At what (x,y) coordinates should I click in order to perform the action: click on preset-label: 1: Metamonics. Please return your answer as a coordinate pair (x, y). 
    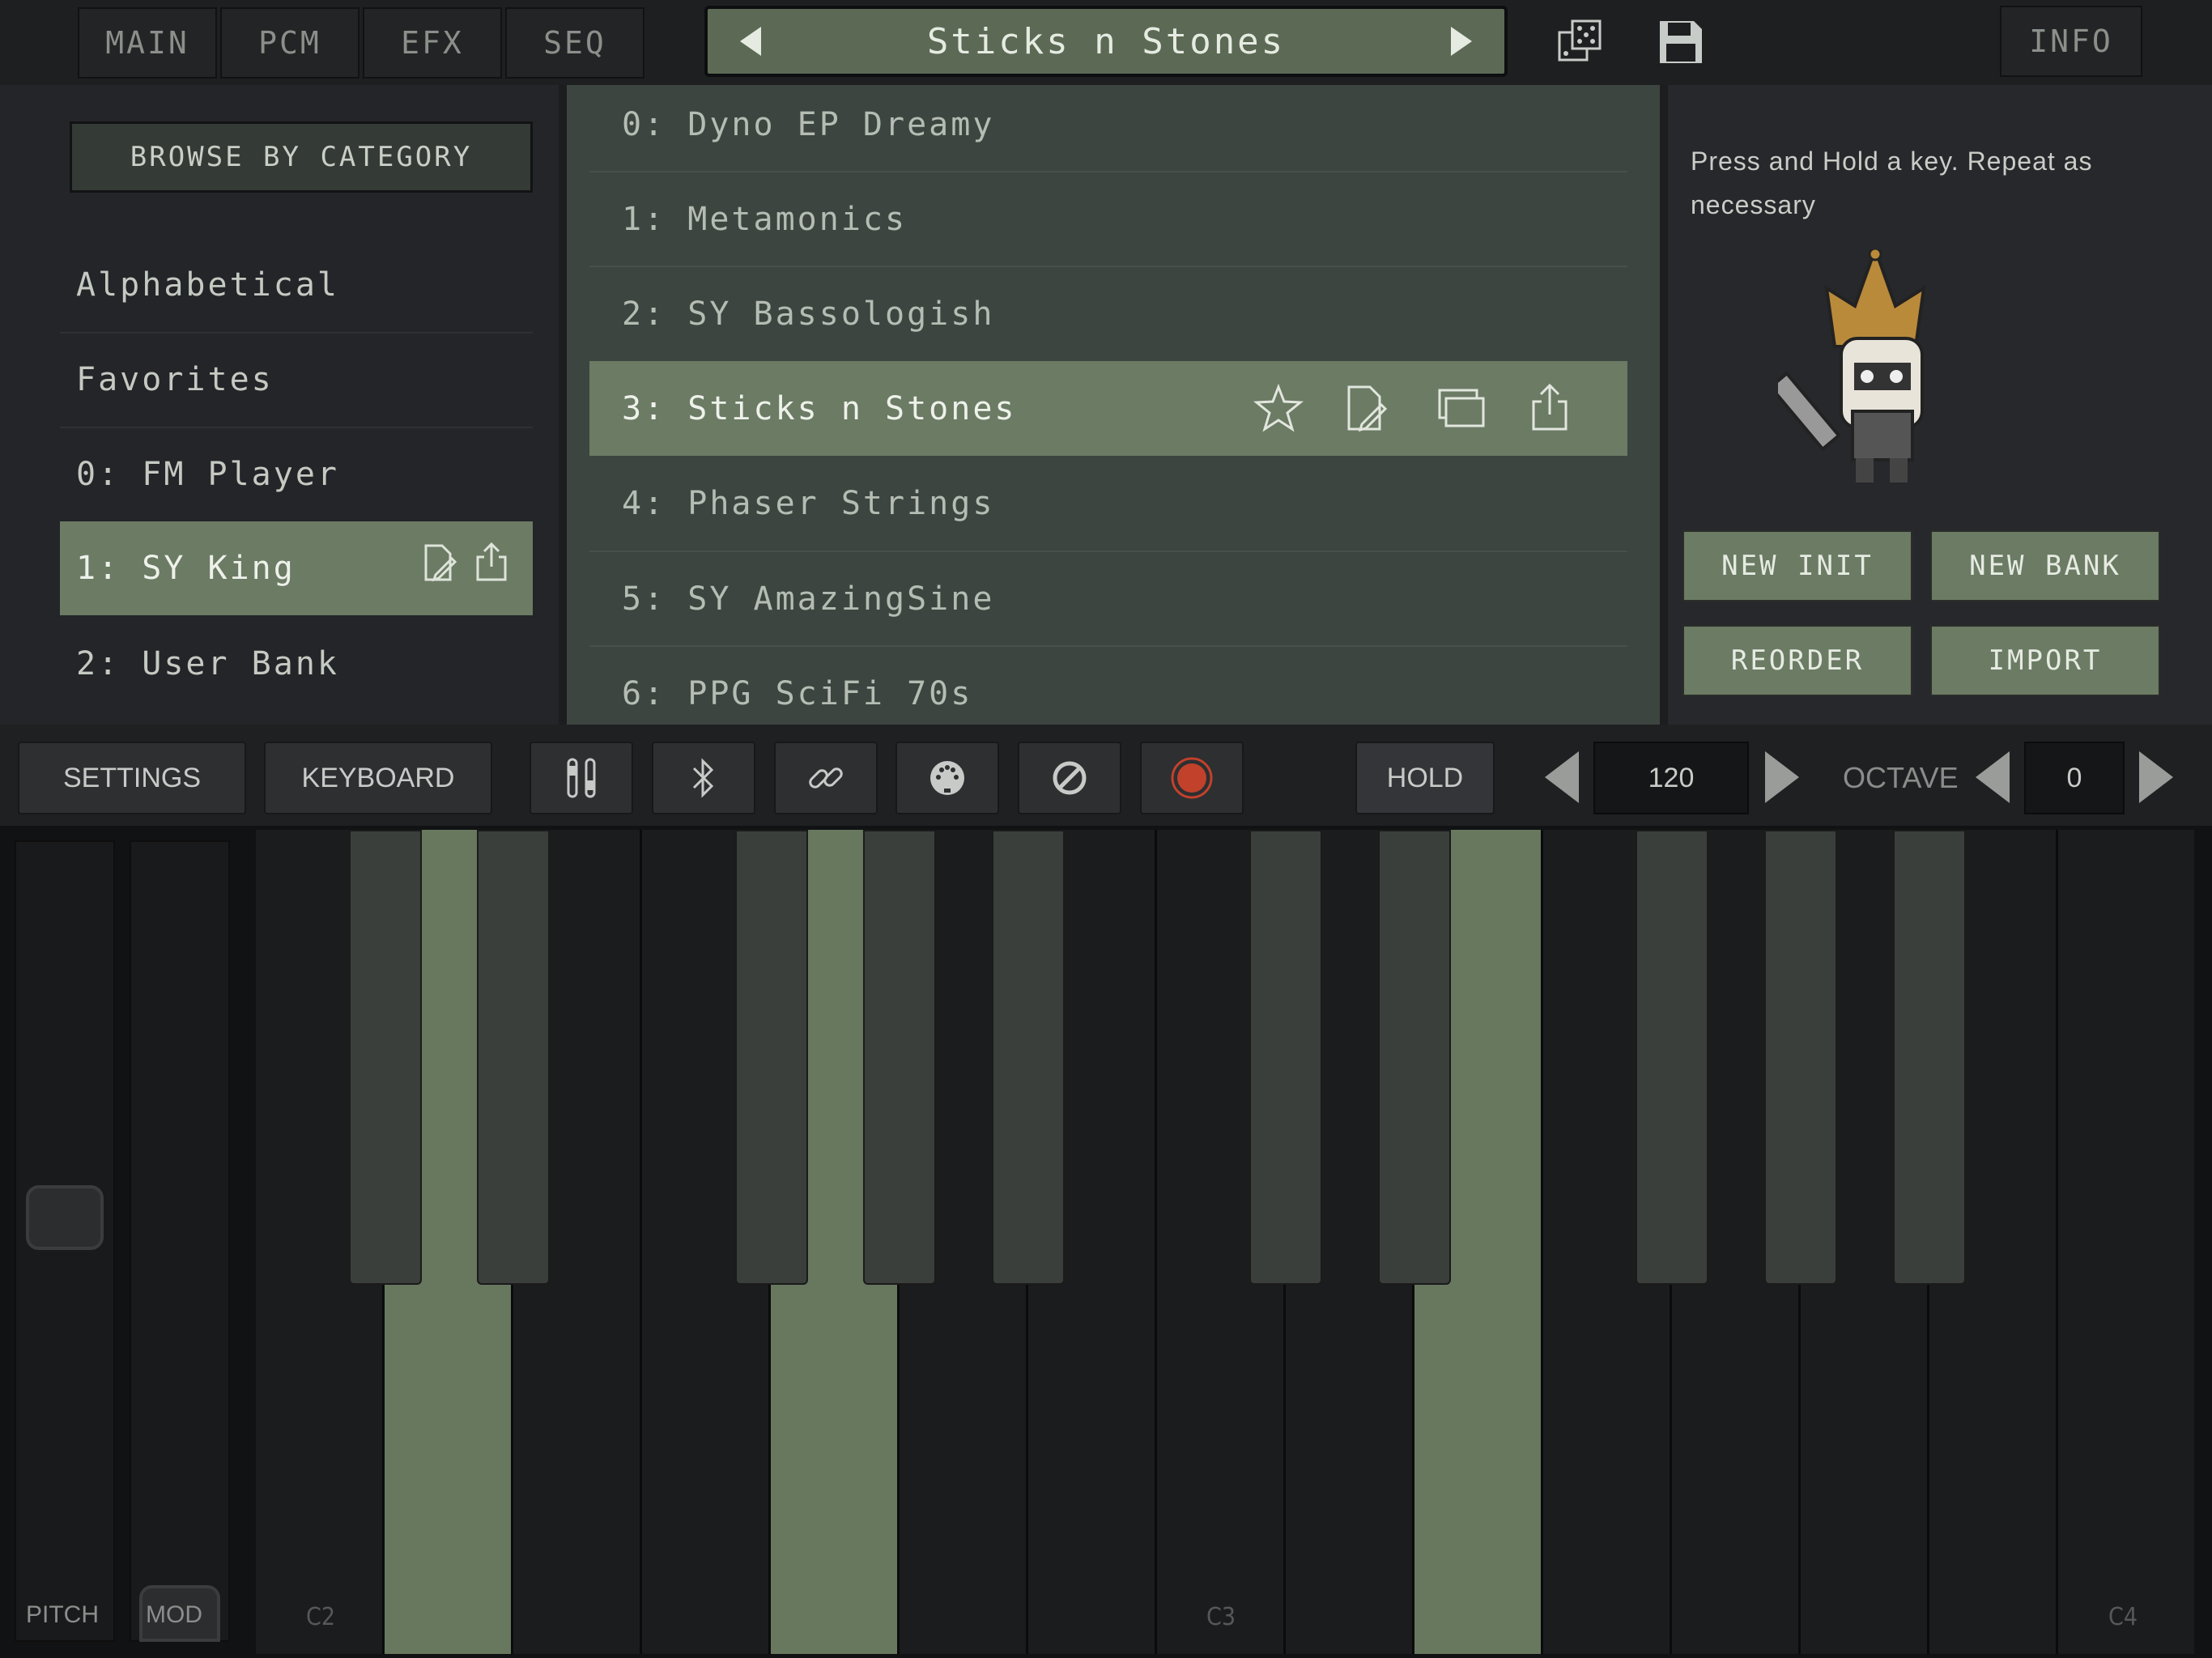
    Looking at the image, I should click on (765, 219).